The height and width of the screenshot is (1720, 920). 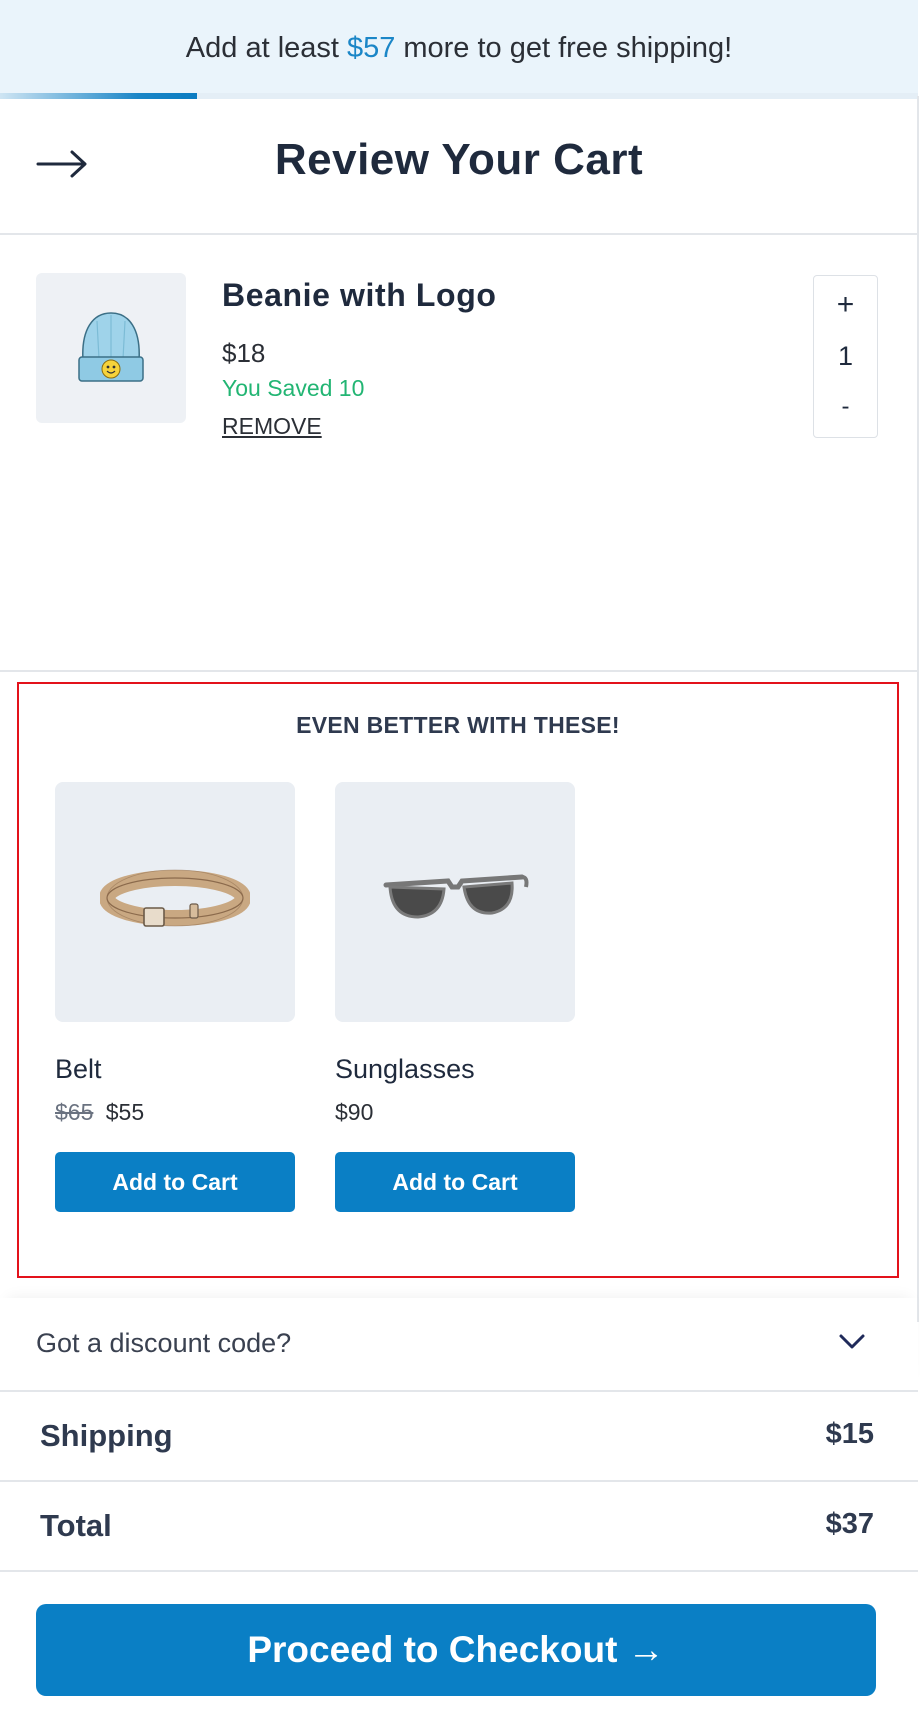 What do you see at coordinates (78, 1069) in the screenshot?
I see `product-name: Belt` at bounding box center [78, 1069].